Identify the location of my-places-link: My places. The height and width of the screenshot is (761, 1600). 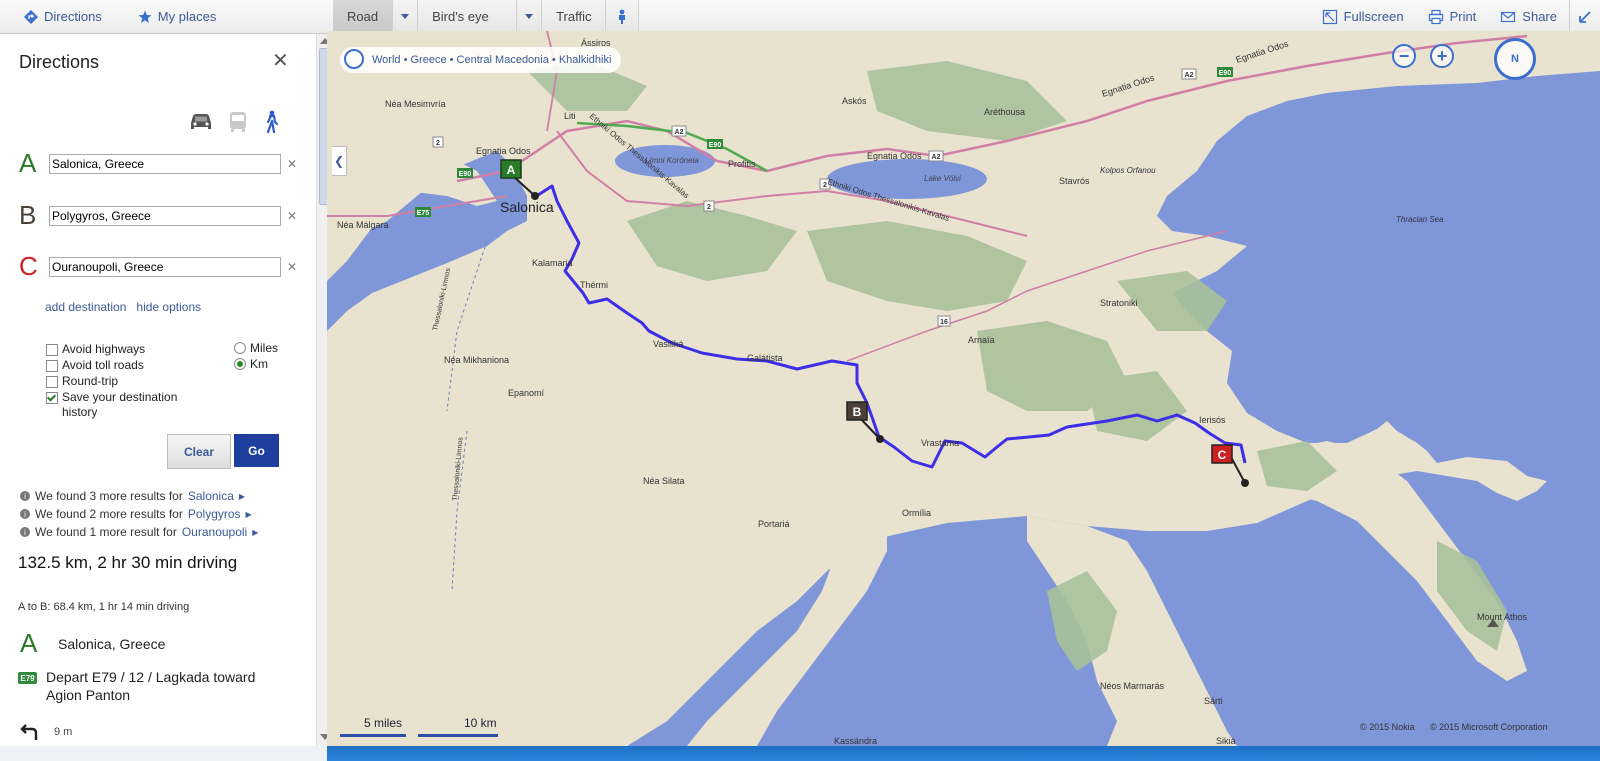
(171, 16).